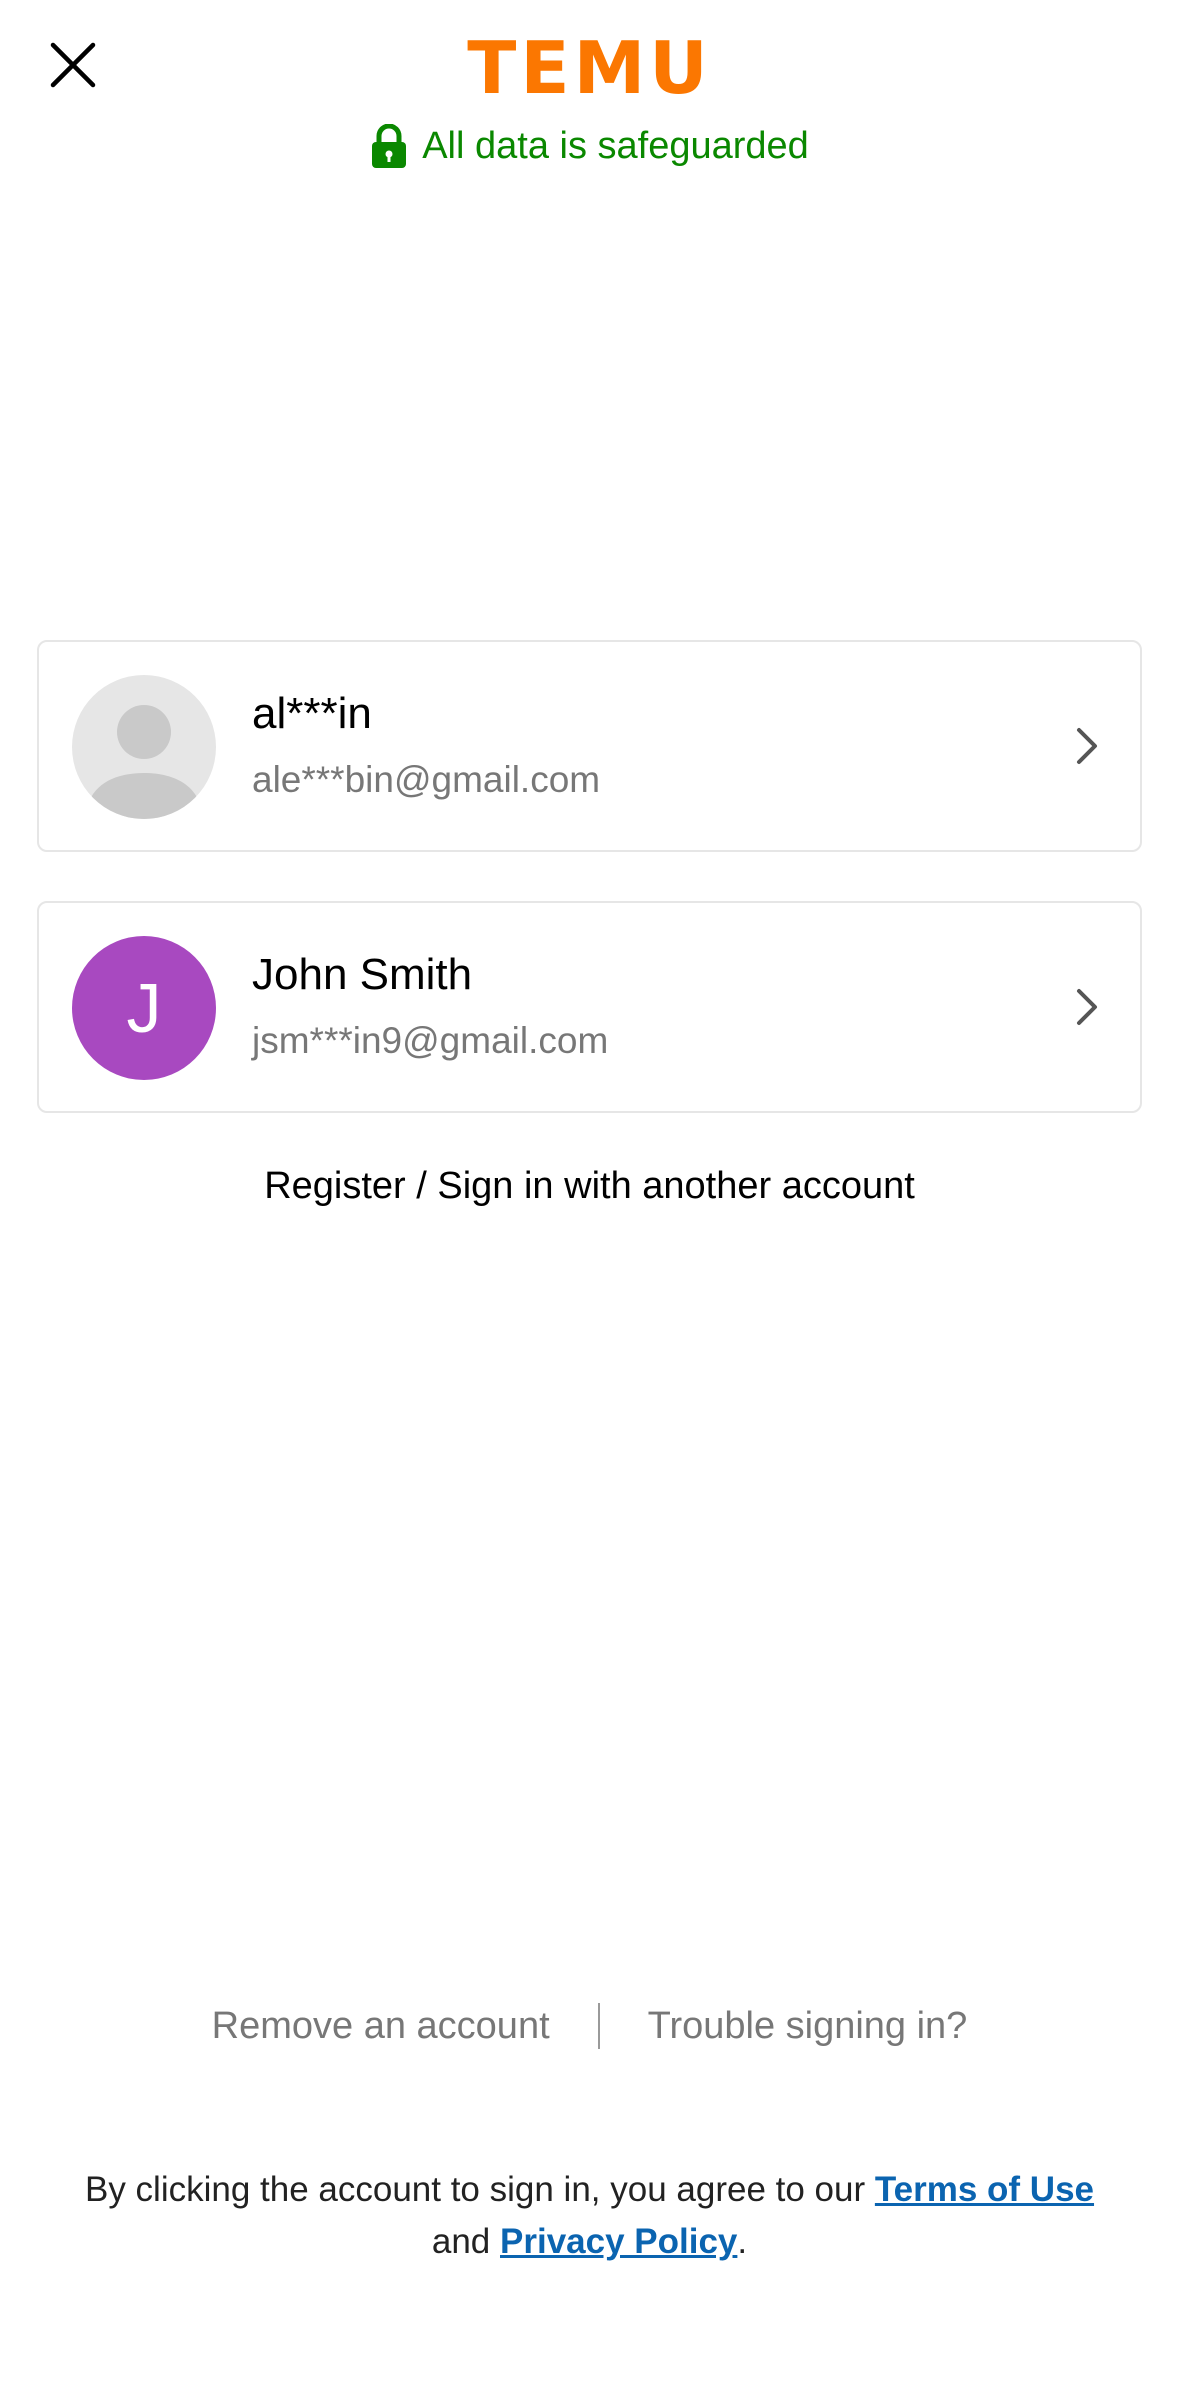  Describe the element at coordinates (381, 2026) in the screenshot. I see `remove-account-link: Remove an account` at that location.